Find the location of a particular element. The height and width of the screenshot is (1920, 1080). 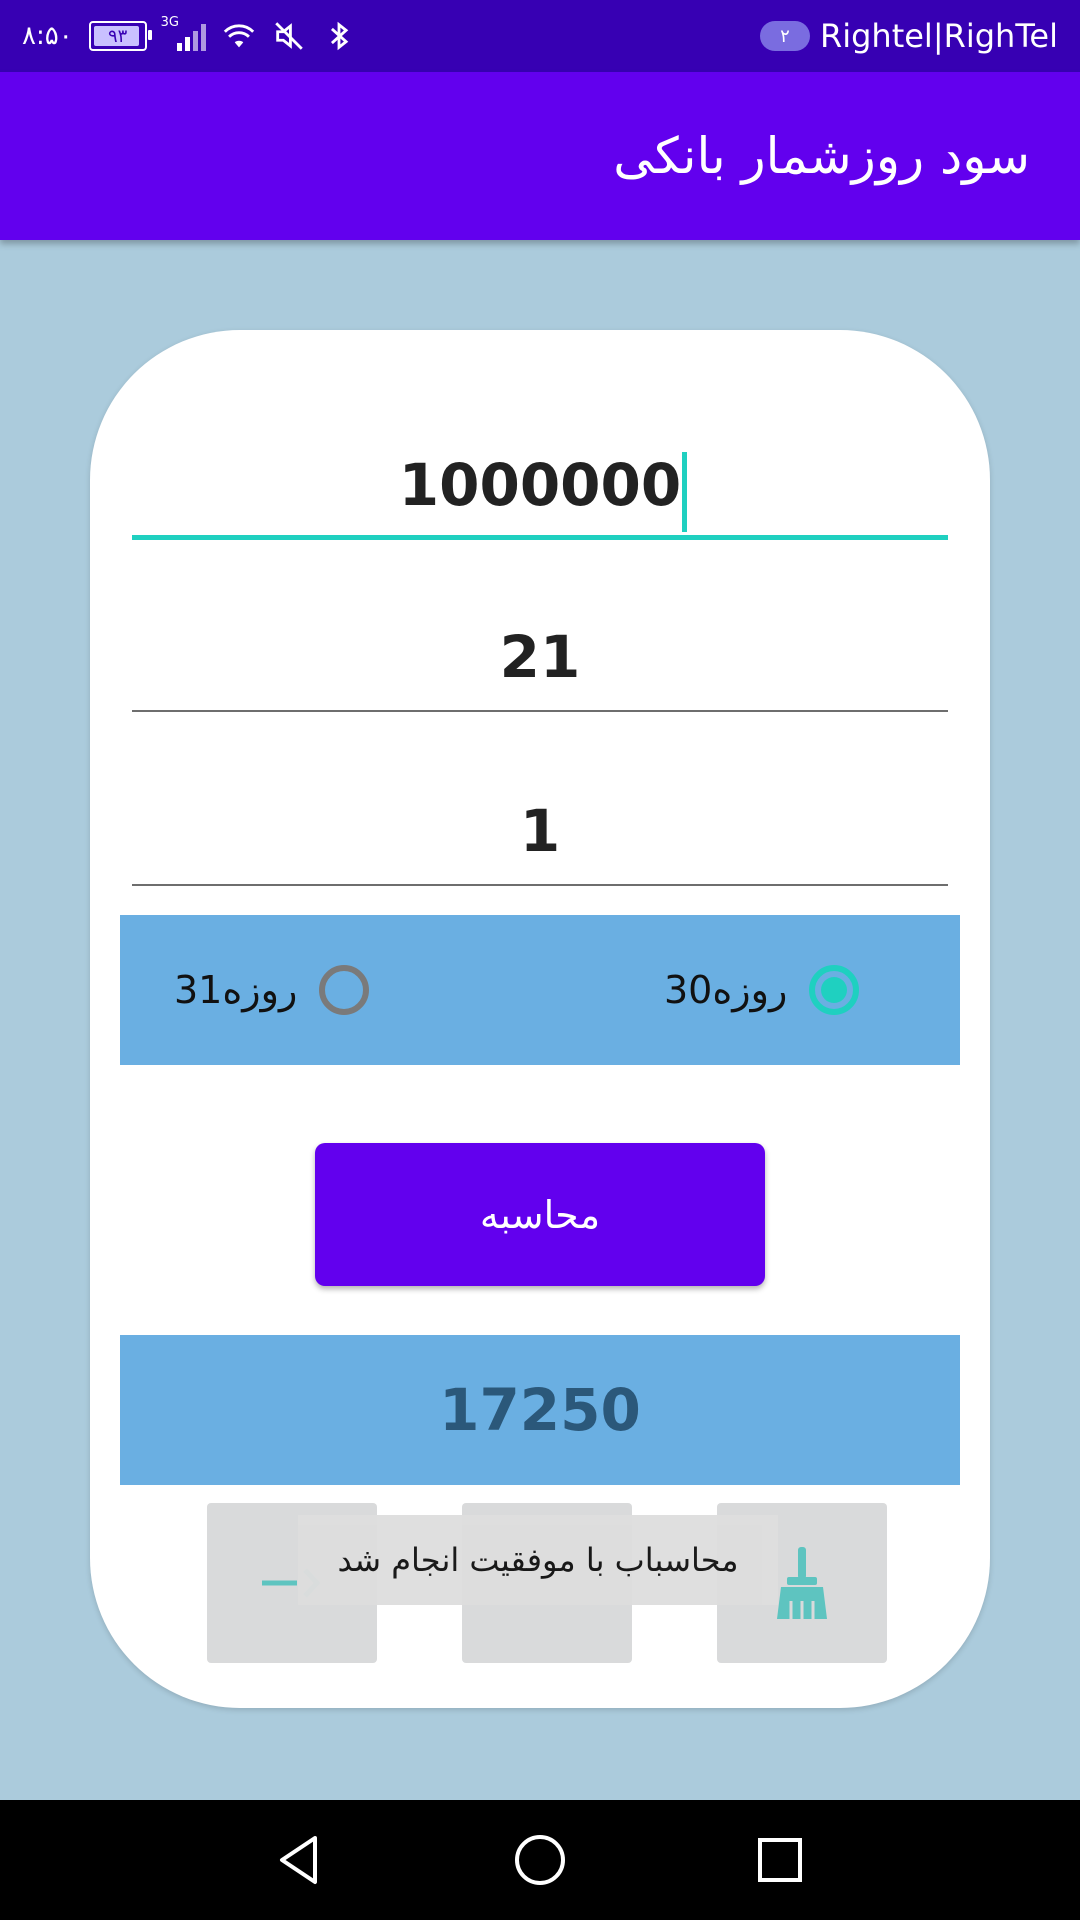

toast-message: محاسباب با موفقیت انجام شد is located at coordinates (538, 1560).